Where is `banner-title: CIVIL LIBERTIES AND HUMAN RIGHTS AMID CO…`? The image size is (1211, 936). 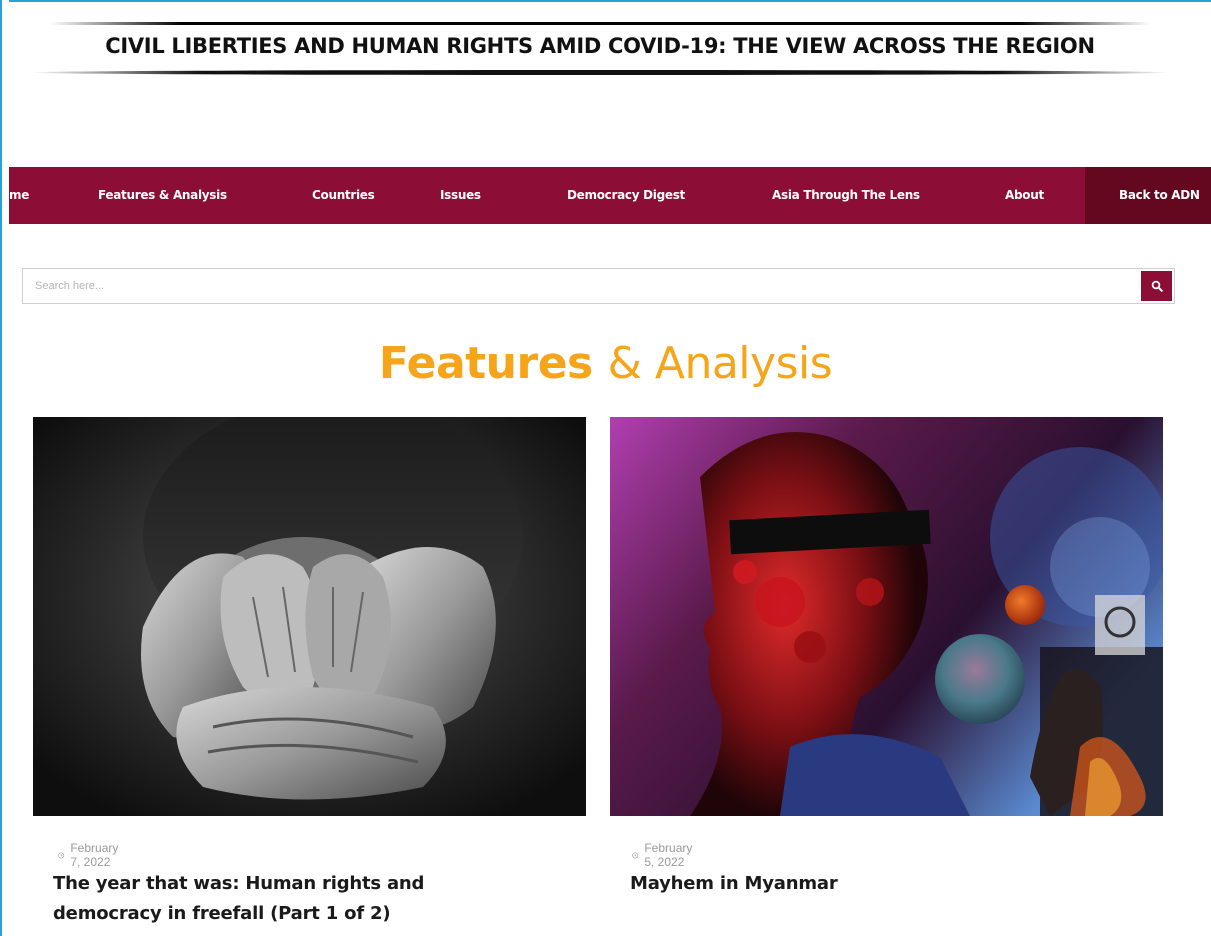 banner-title: CIVIL LIBERTIES AND HUMAN RIGHTS AMID CO… is located at coordinates (600, 46).